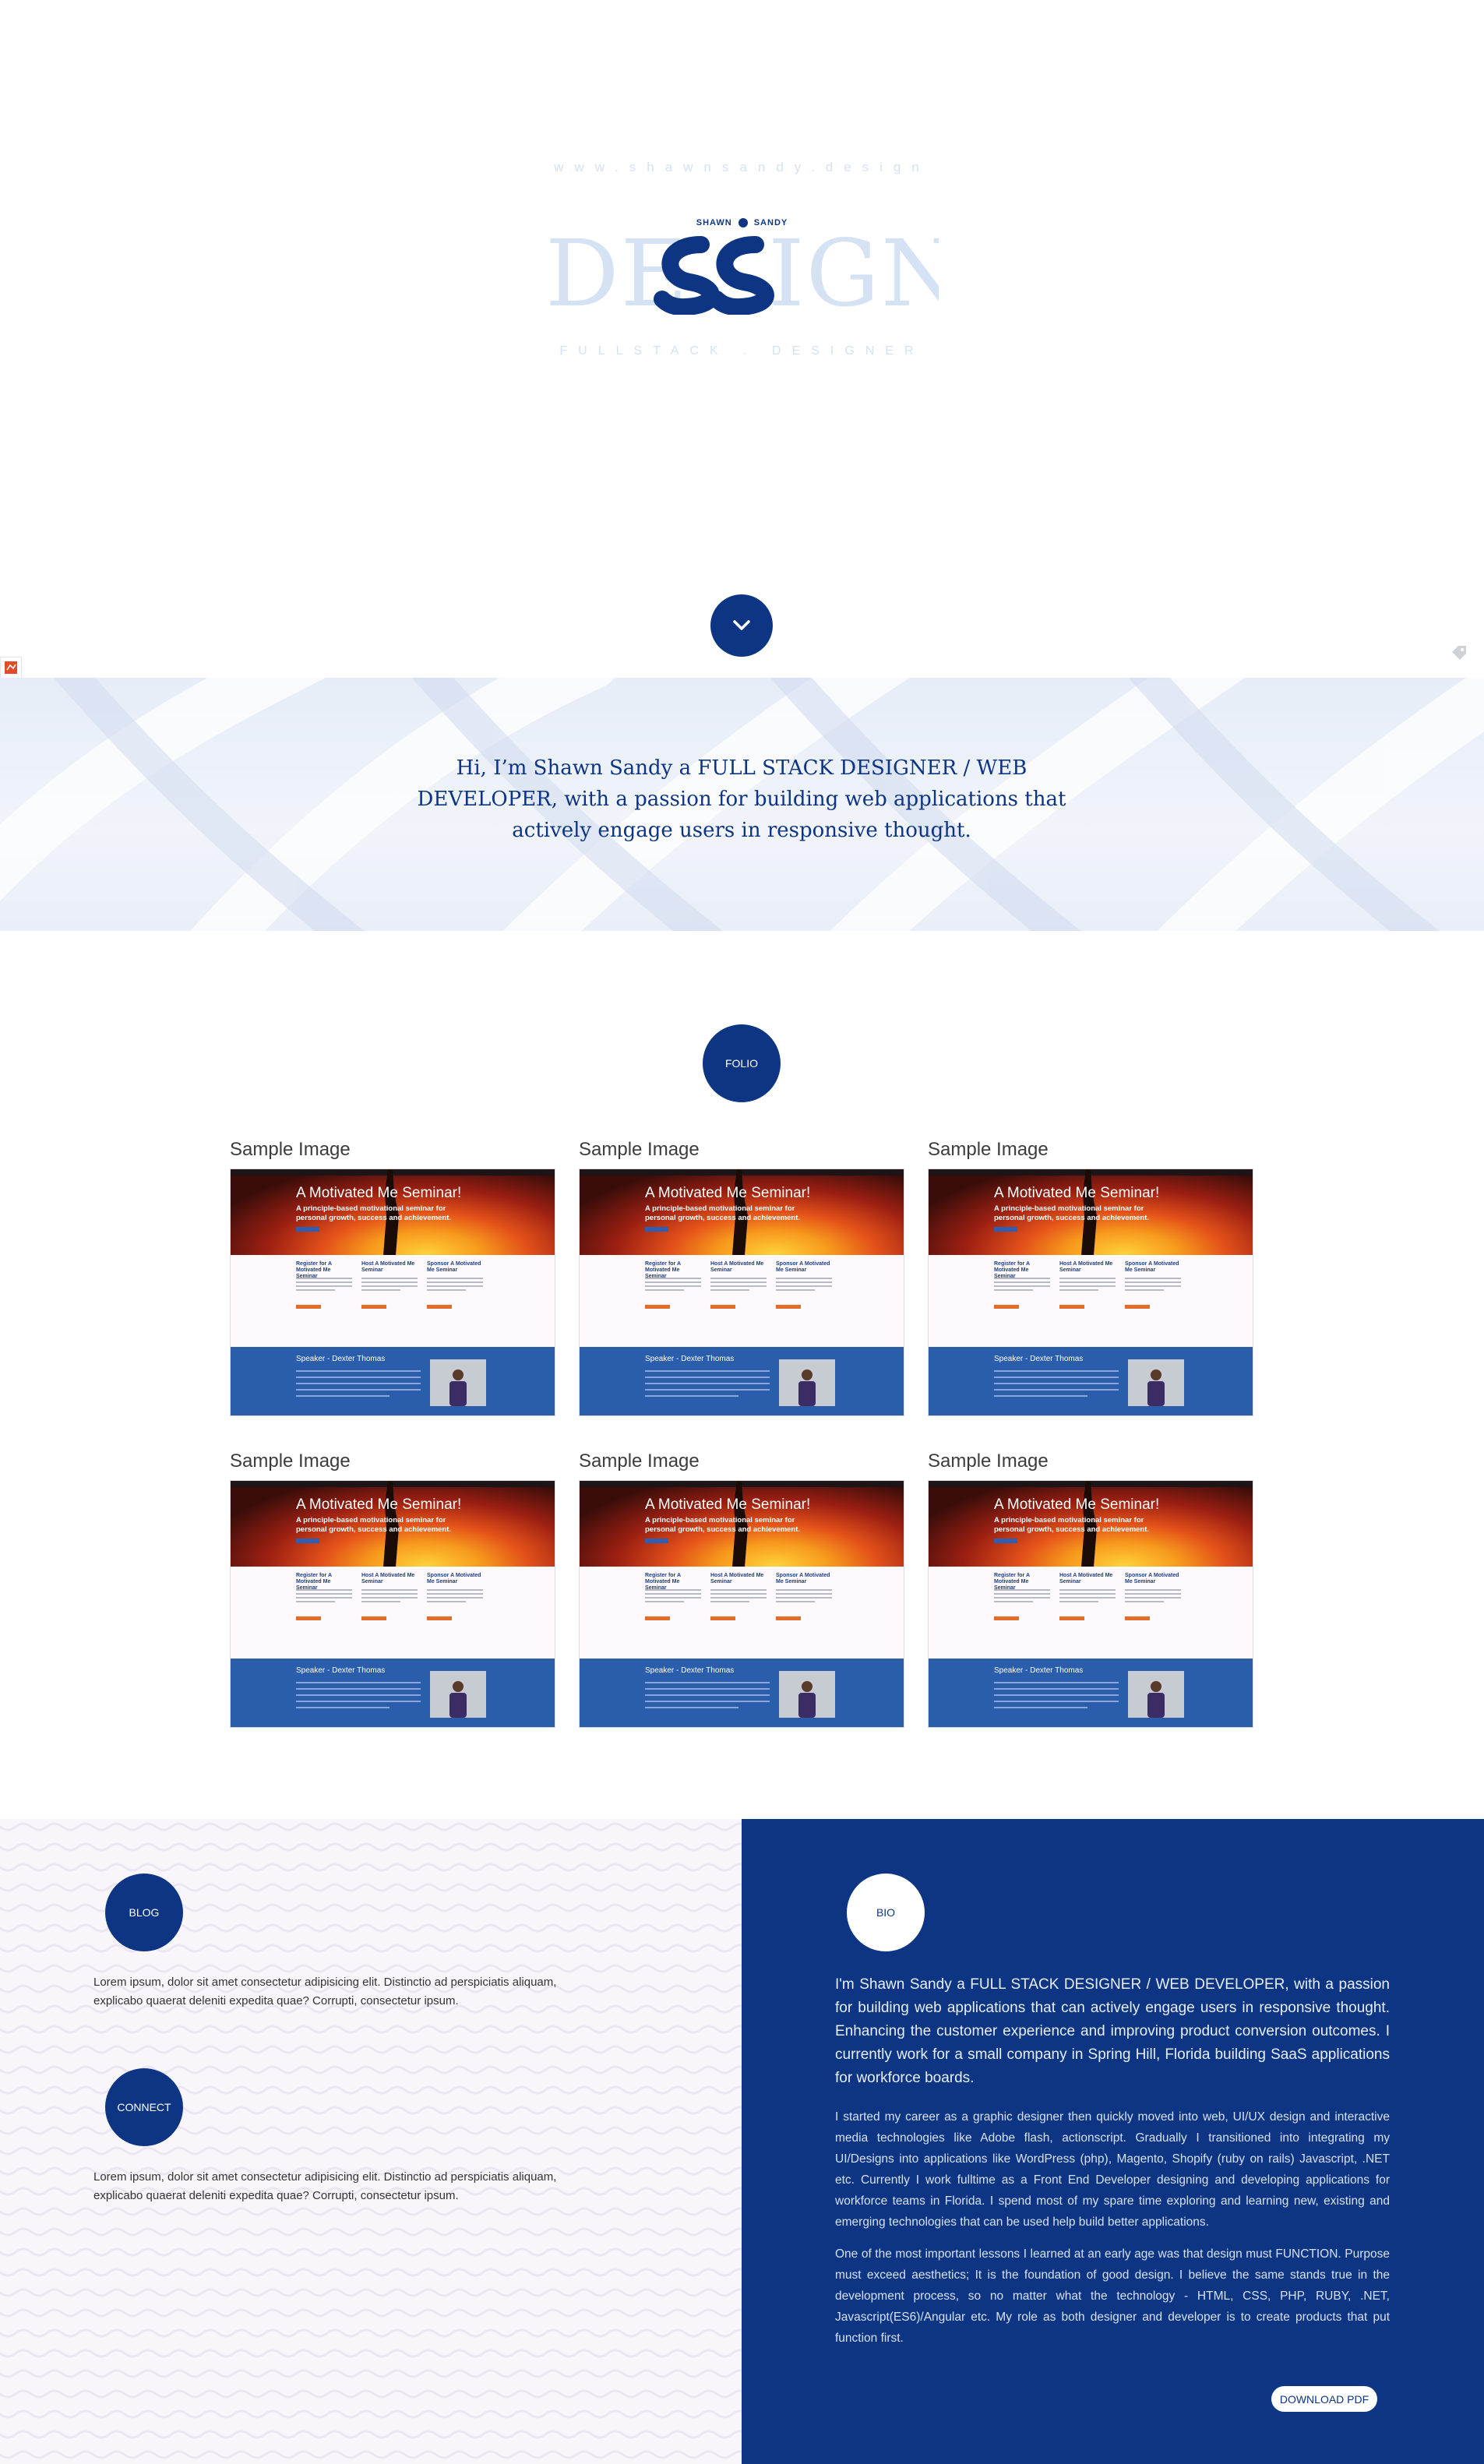  What do you see at coordinates (144, 2107) in the screenshot?
I see `connect-badge: CONNECT` at bounding box center [144, 2107].